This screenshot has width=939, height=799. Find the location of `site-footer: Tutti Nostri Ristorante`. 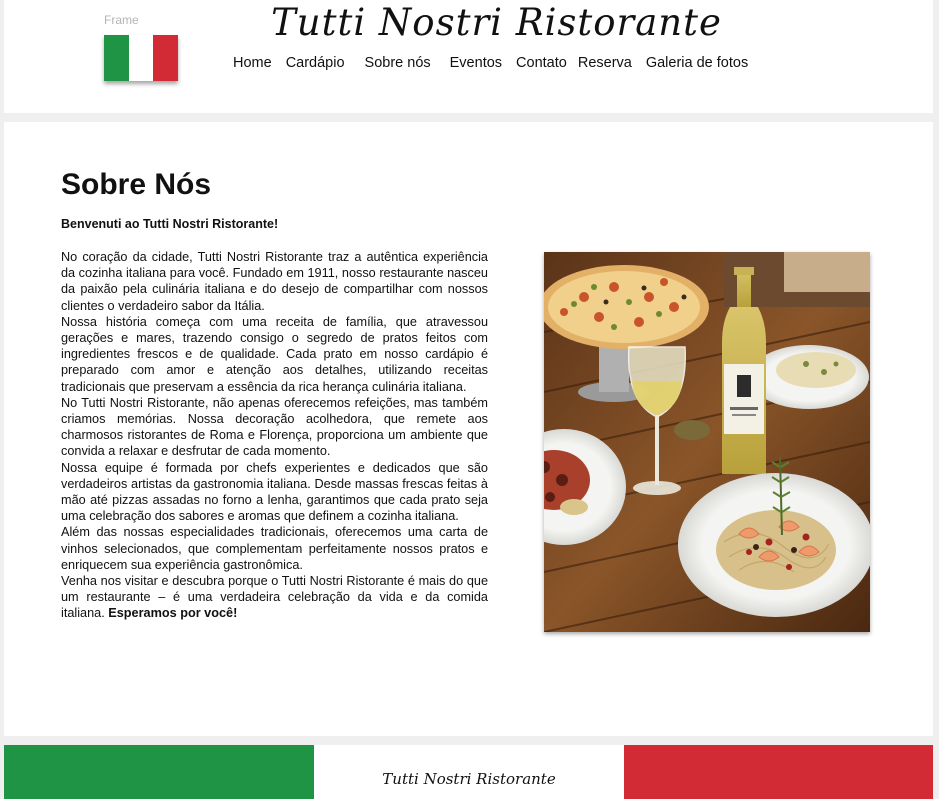

site-footer: Tutti Nostri Ristorante is located at coordinates (468, 772).